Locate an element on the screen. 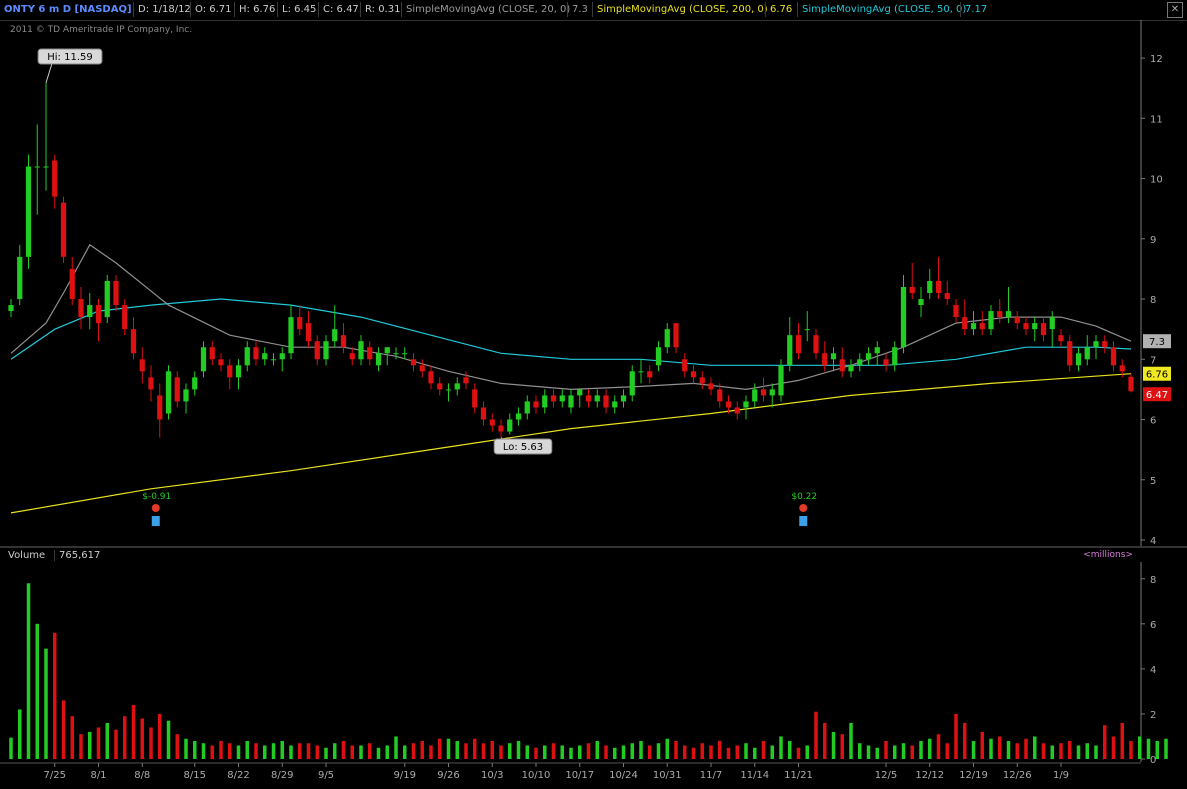 The height and width of the screenshot is (789, 1187). hi-callout: Hi: 11.59 is located at coordinates (70, 56).